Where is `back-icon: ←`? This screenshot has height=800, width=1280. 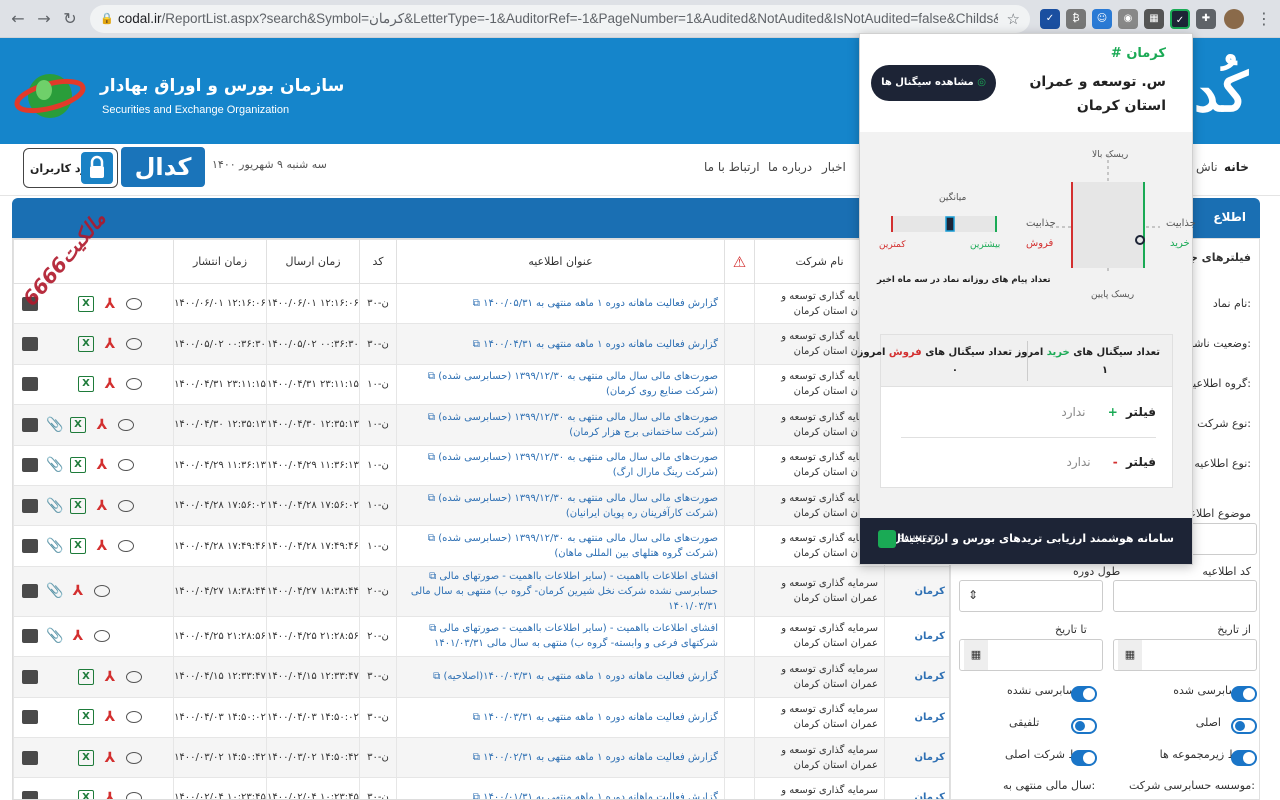 back-icon: ← is located at coordinates (18, 19).